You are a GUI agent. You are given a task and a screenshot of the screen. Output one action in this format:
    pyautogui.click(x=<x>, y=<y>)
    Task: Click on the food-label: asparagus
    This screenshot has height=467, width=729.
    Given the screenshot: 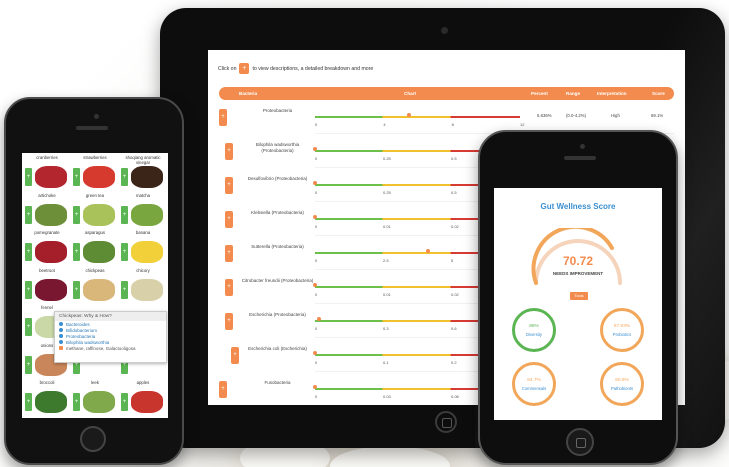 What is the action you would take?
    pyautogui.click(x=95, y=232)
    